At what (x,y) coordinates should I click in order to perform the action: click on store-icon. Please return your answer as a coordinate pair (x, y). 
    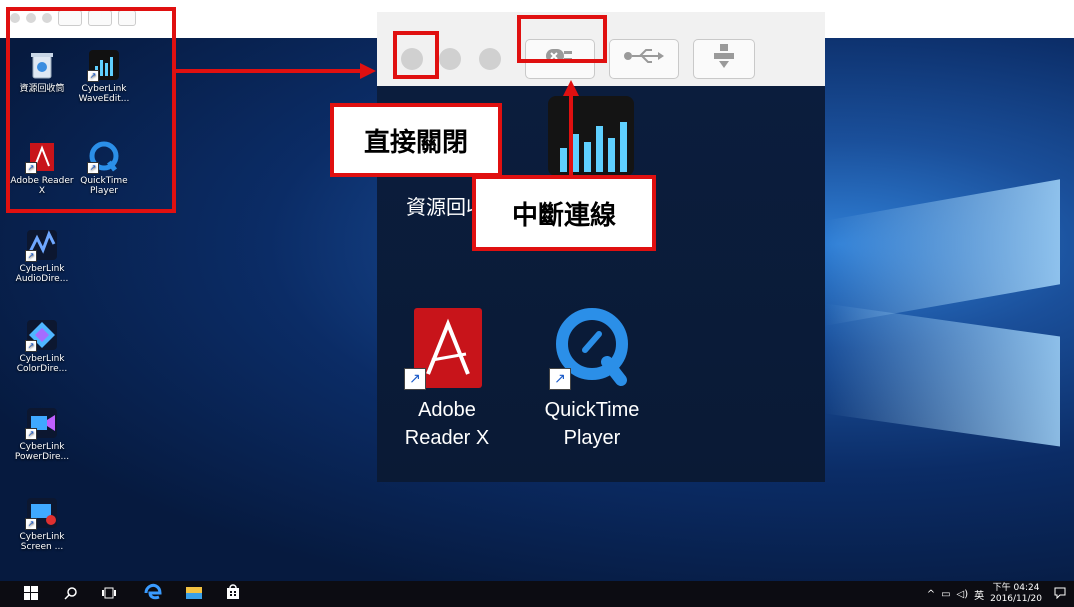
    Looking at the image, I should click on (233, 591).